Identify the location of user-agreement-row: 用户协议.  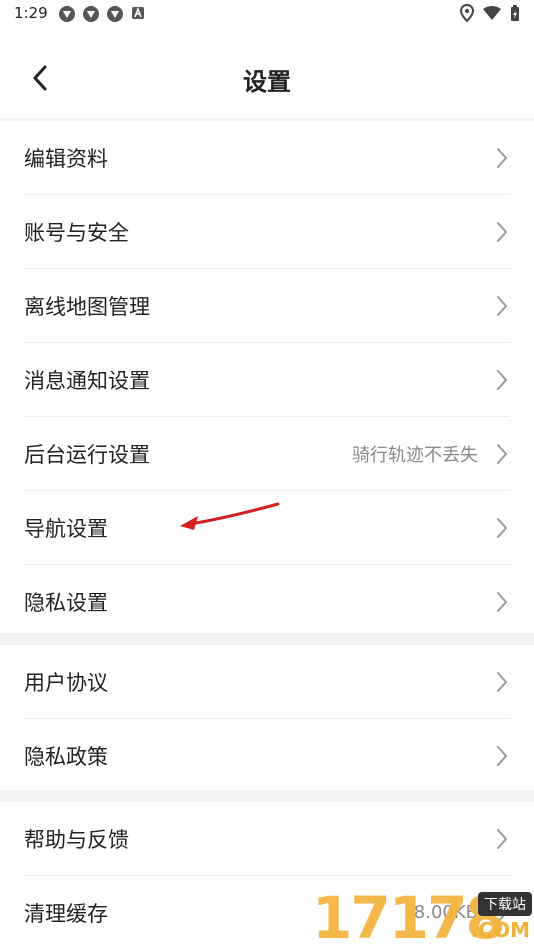
(267, 681).